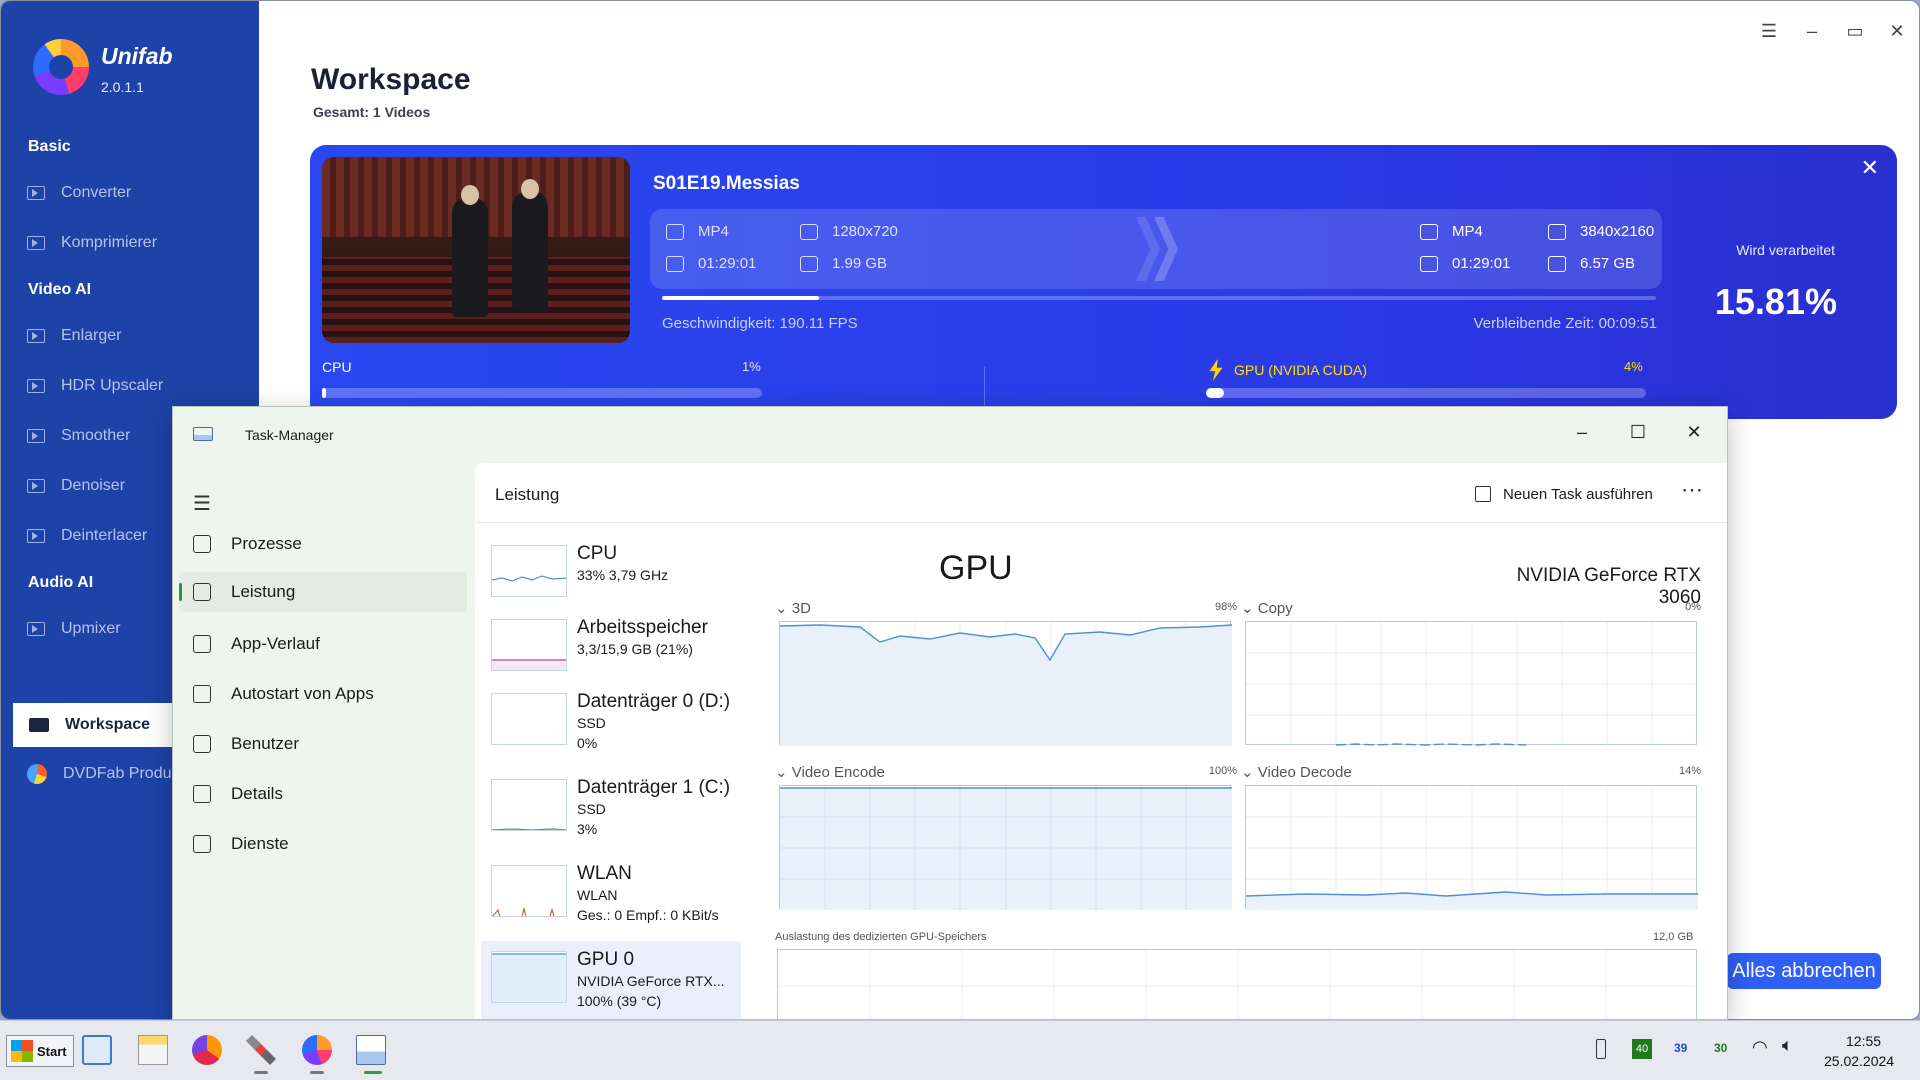  What do you see at coordinates (317, 1050) in the screenshot?
I see `taskbar-app-unifab-icon` at bounding box center [317, 1050].